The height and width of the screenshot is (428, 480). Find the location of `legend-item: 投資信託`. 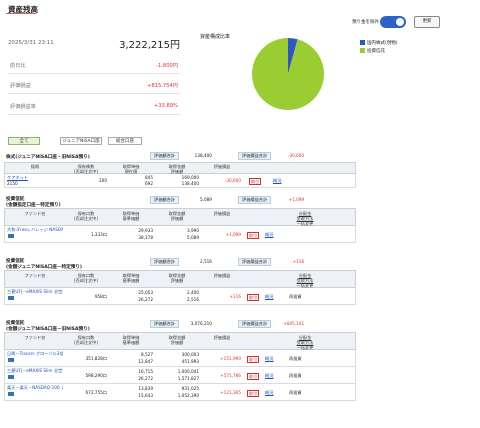

legend-item: 投資信託 is located at coordinates (379, 51).